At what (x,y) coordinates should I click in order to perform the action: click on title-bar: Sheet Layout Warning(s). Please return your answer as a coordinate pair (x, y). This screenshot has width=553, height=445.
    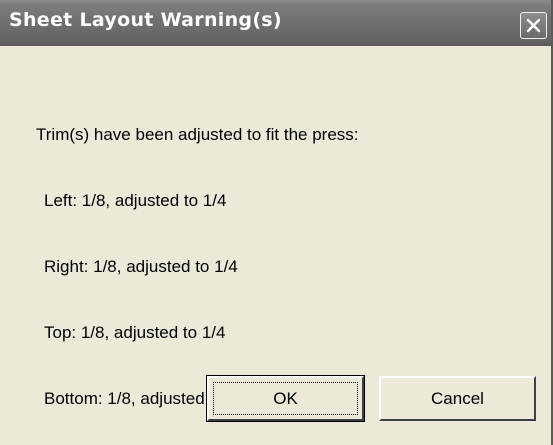
    Looking at the image, I should click on (275, 23).